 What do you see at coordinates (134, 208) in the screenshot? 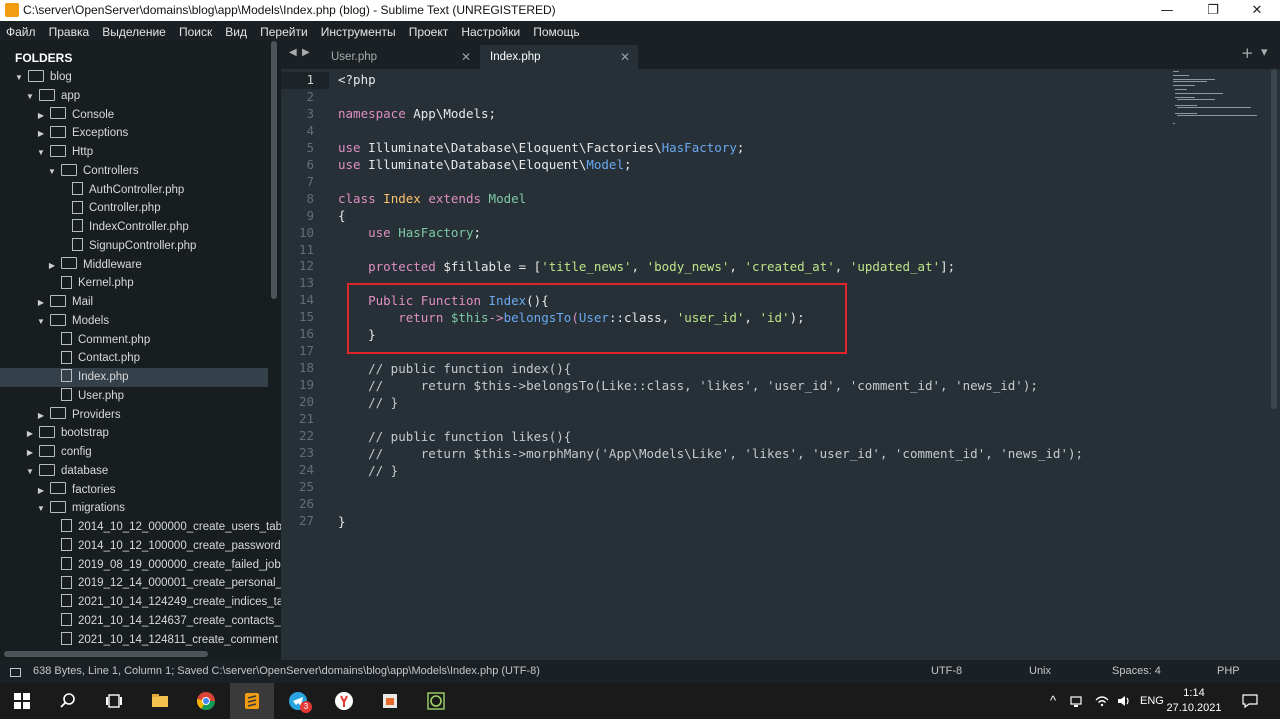
I see `sidebar-file-controller-php: Controller.php` at bounding box center [134, 208].